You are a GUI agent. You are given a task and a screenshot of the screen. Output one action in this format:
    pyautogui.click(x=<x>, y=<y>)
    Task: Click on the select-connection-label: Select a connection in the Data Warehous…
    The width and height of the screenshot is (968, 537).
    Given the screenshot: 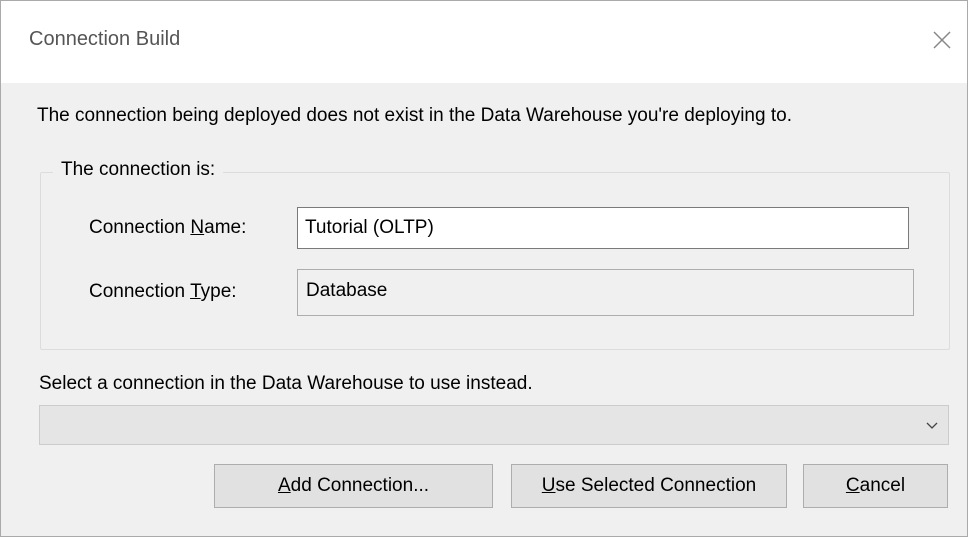 What is the action you would take?
    pyautogui.click(x=286, y=383)
    